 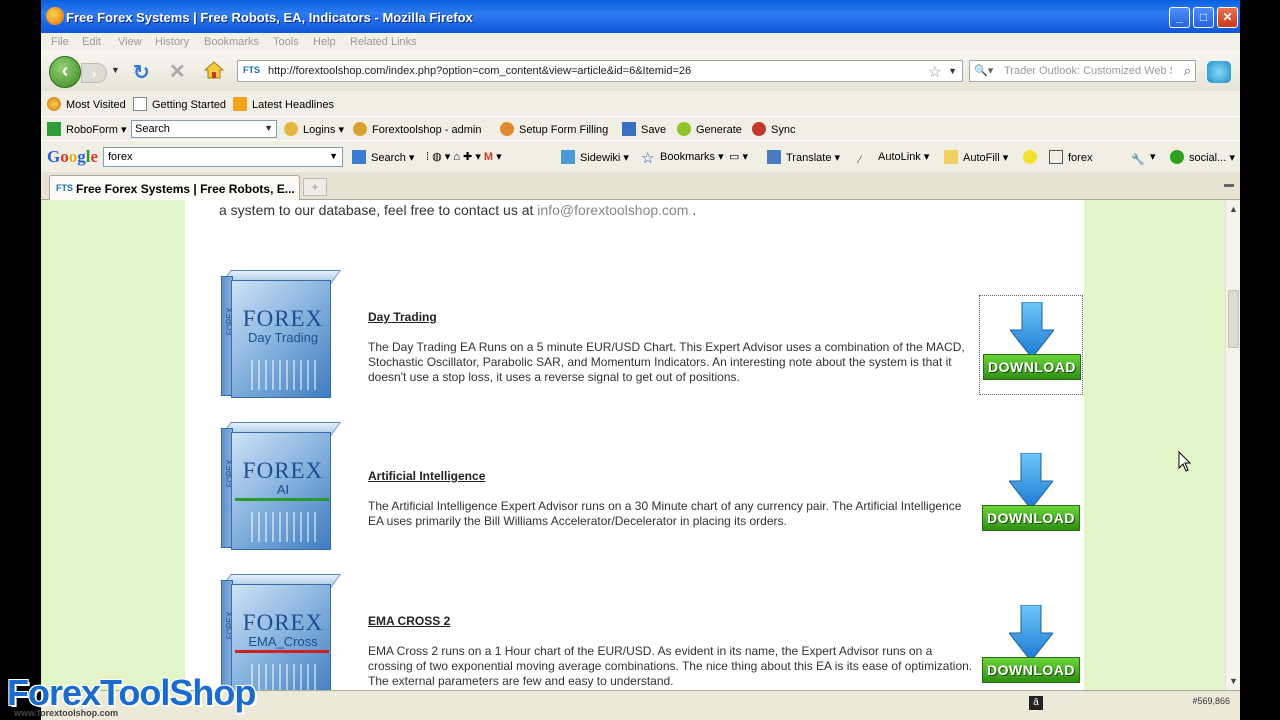 What do you see at coordinates (1227, 17) in the screenshot?
I see `close-button: ✕` at bounding box center [1227, 17].